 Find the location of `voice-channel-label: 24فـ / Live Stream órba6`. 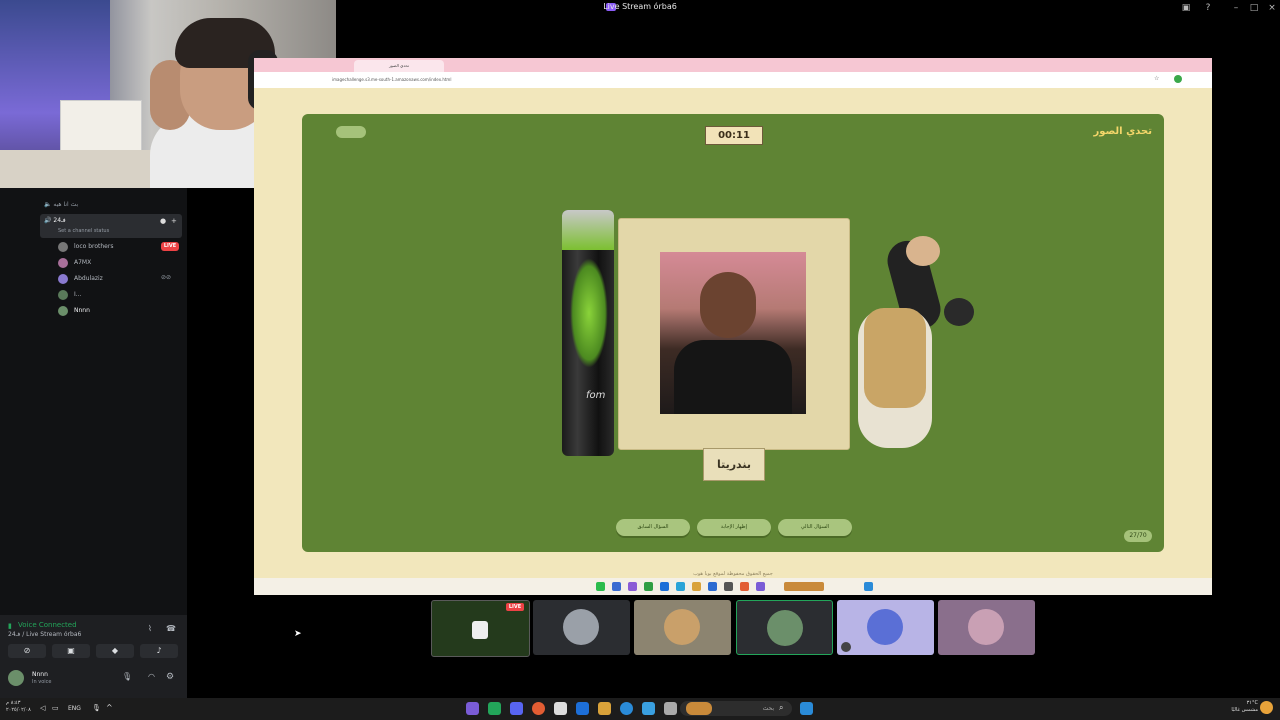

voice-channel-label: 24فـ / Live Stream órba6 is located at coordinates (44, 634).